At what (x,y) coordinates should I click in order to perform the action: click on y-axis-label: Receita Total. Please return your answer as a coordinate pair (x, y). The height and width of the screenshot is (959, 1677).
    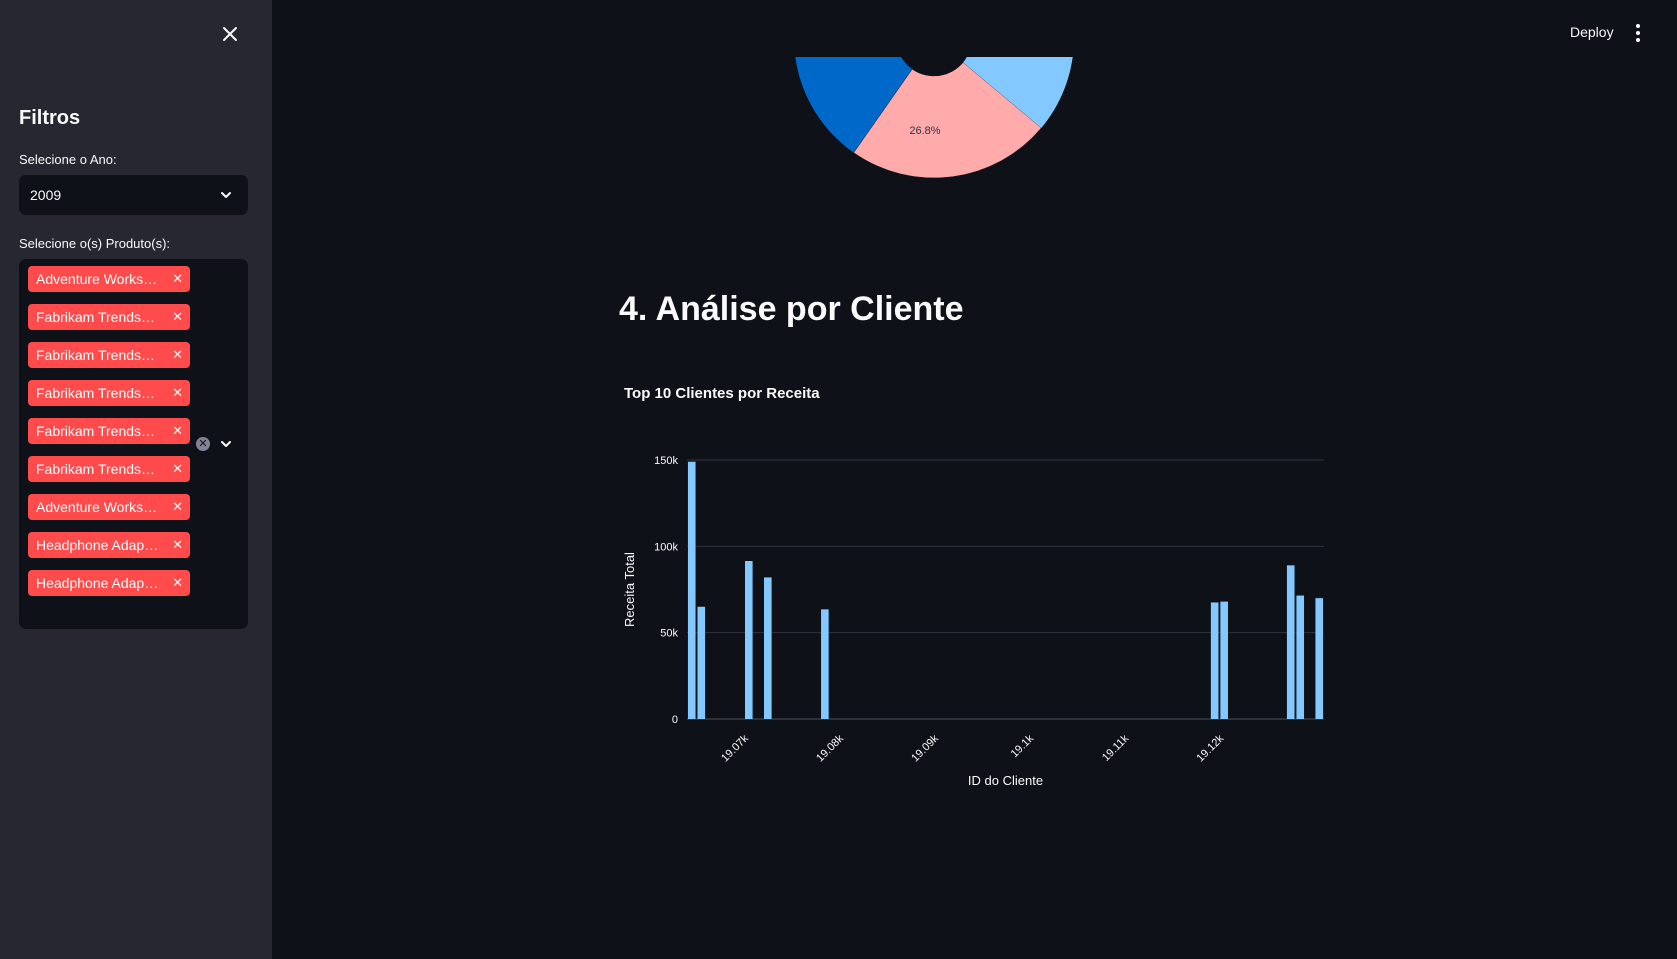
    Looking at the image, I should click on (629, 589).